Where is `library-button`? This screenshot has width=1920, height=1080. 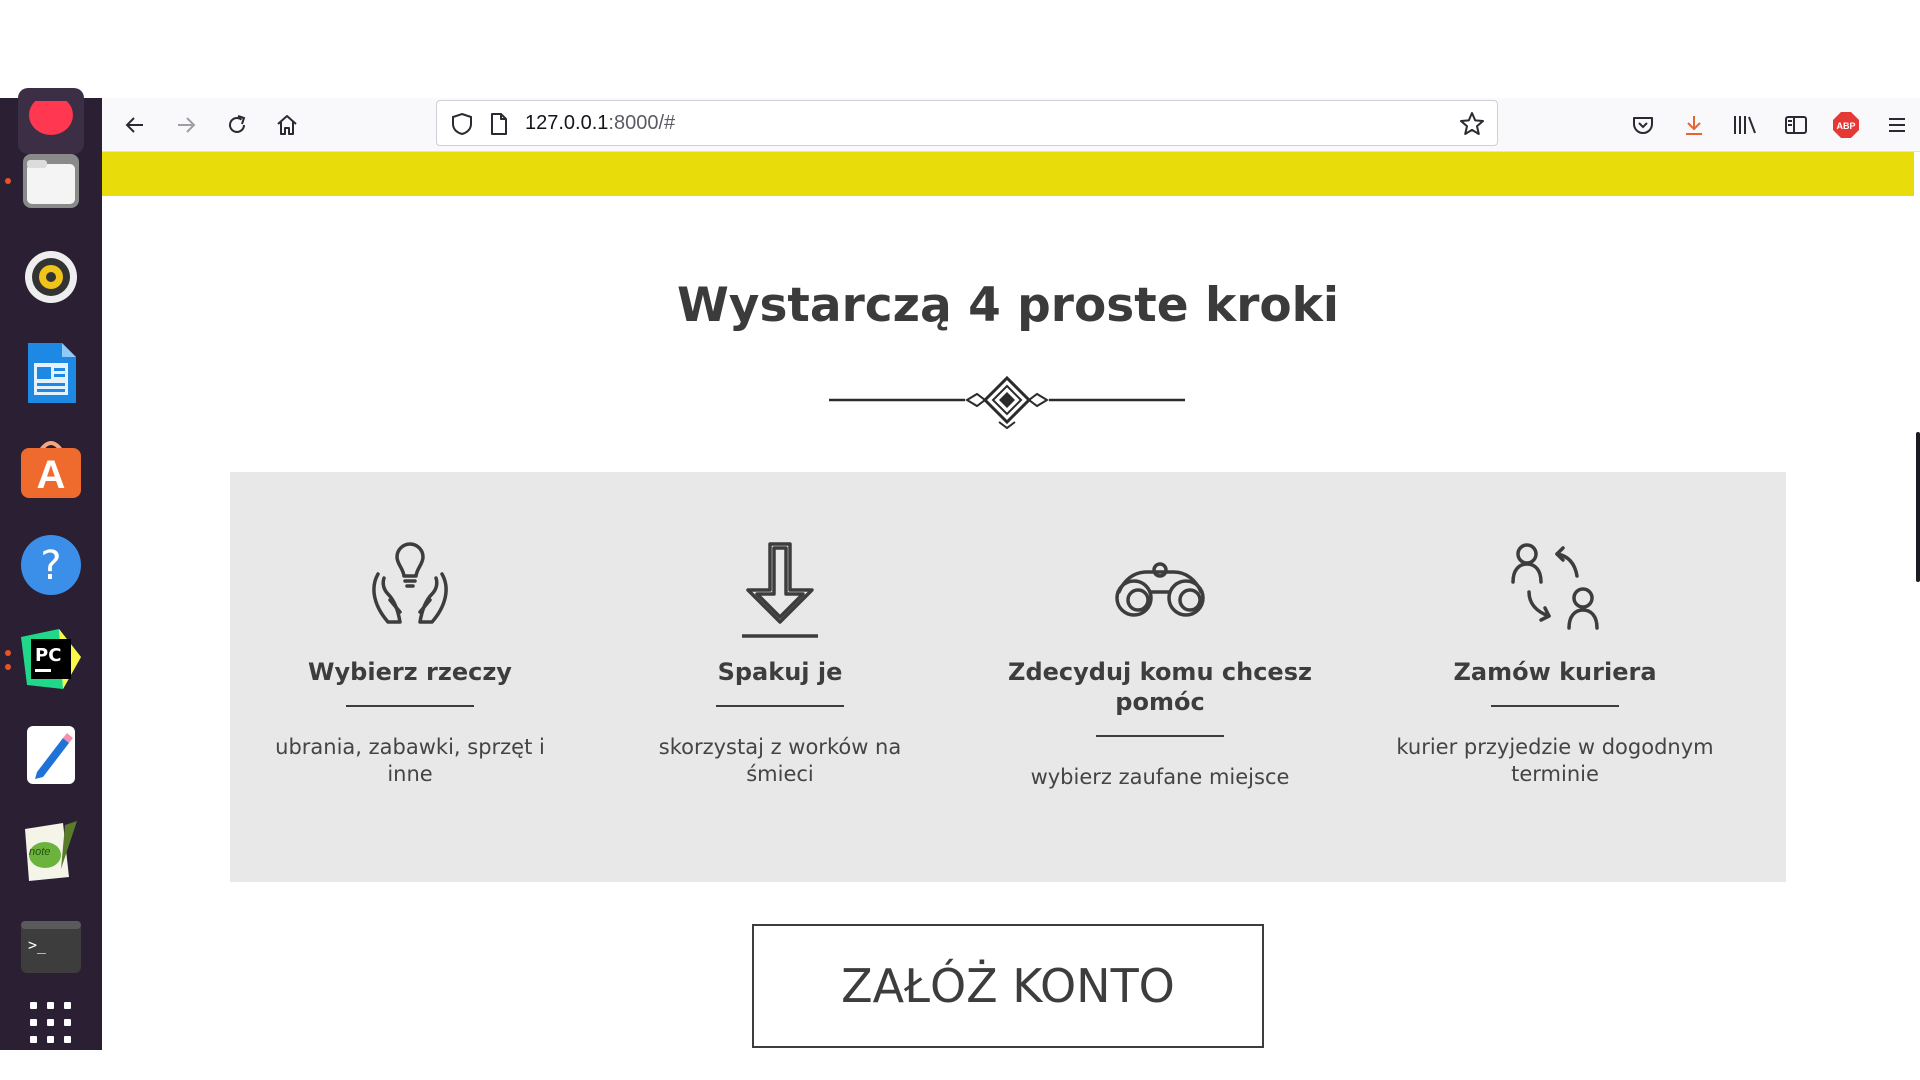 library-button is located at coordinates (1745, 125).